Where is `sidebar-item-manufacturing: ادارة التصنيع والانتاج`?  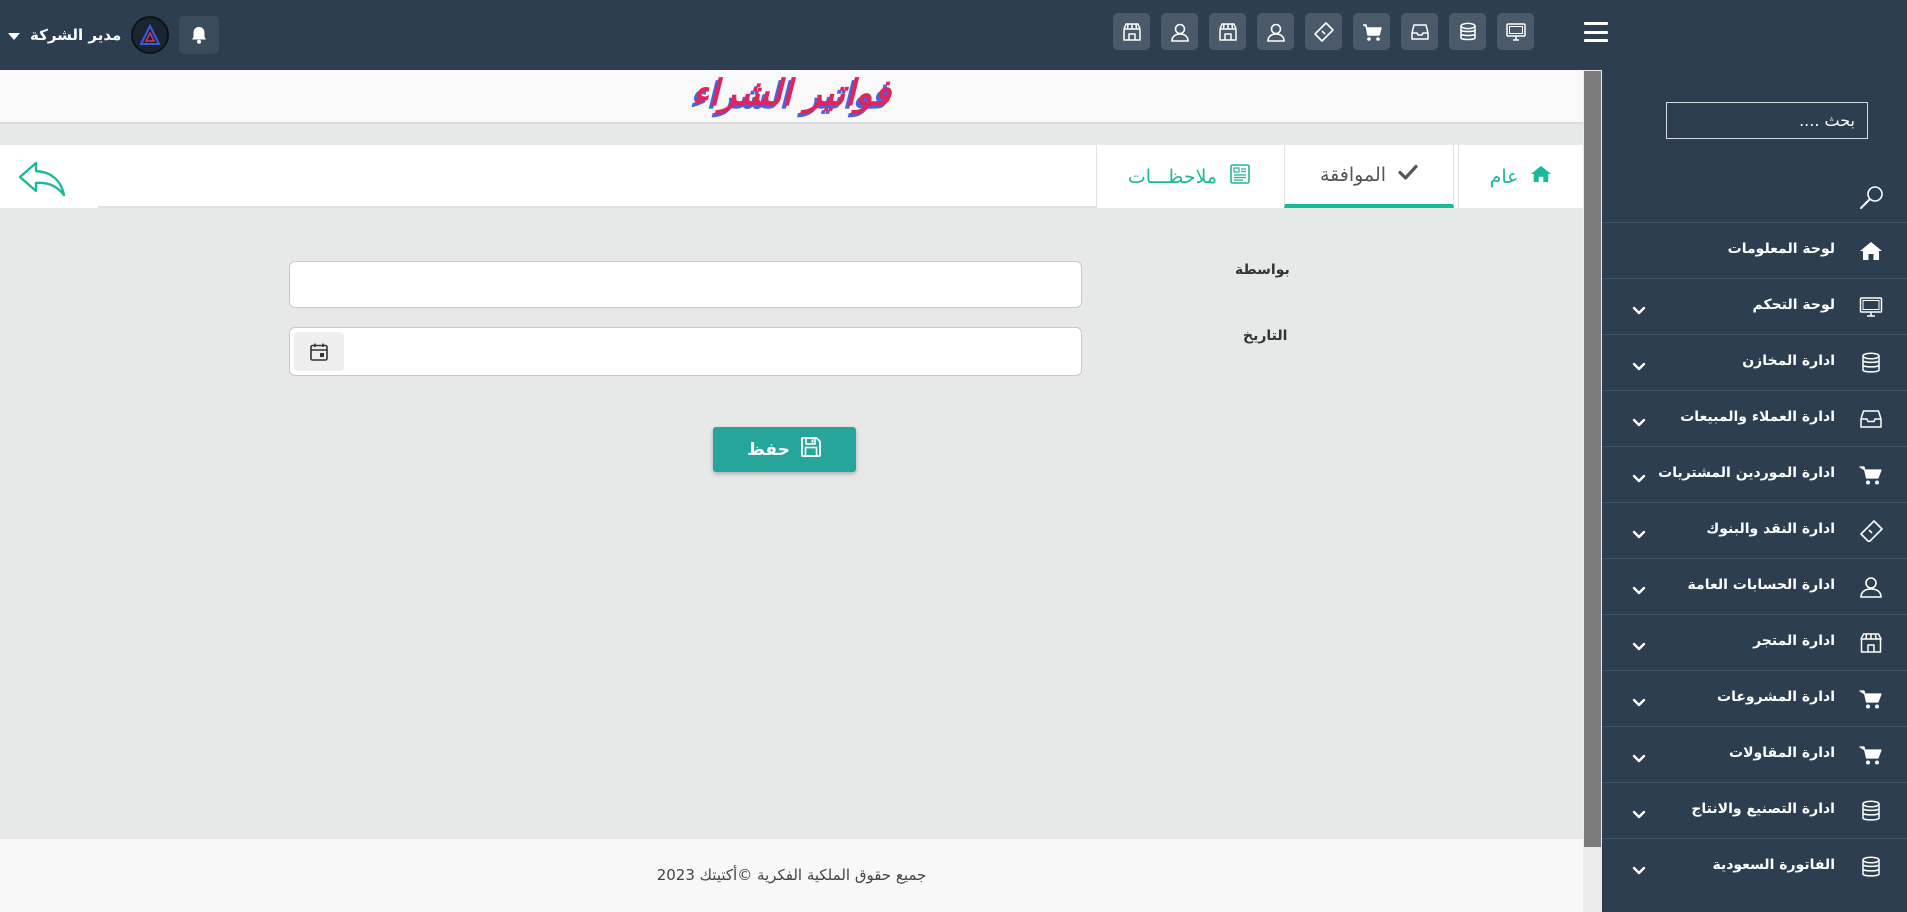 sidebar-item-manufacturing: ادارة التصنيع والانتاج is located at coordinates (1754, 810).